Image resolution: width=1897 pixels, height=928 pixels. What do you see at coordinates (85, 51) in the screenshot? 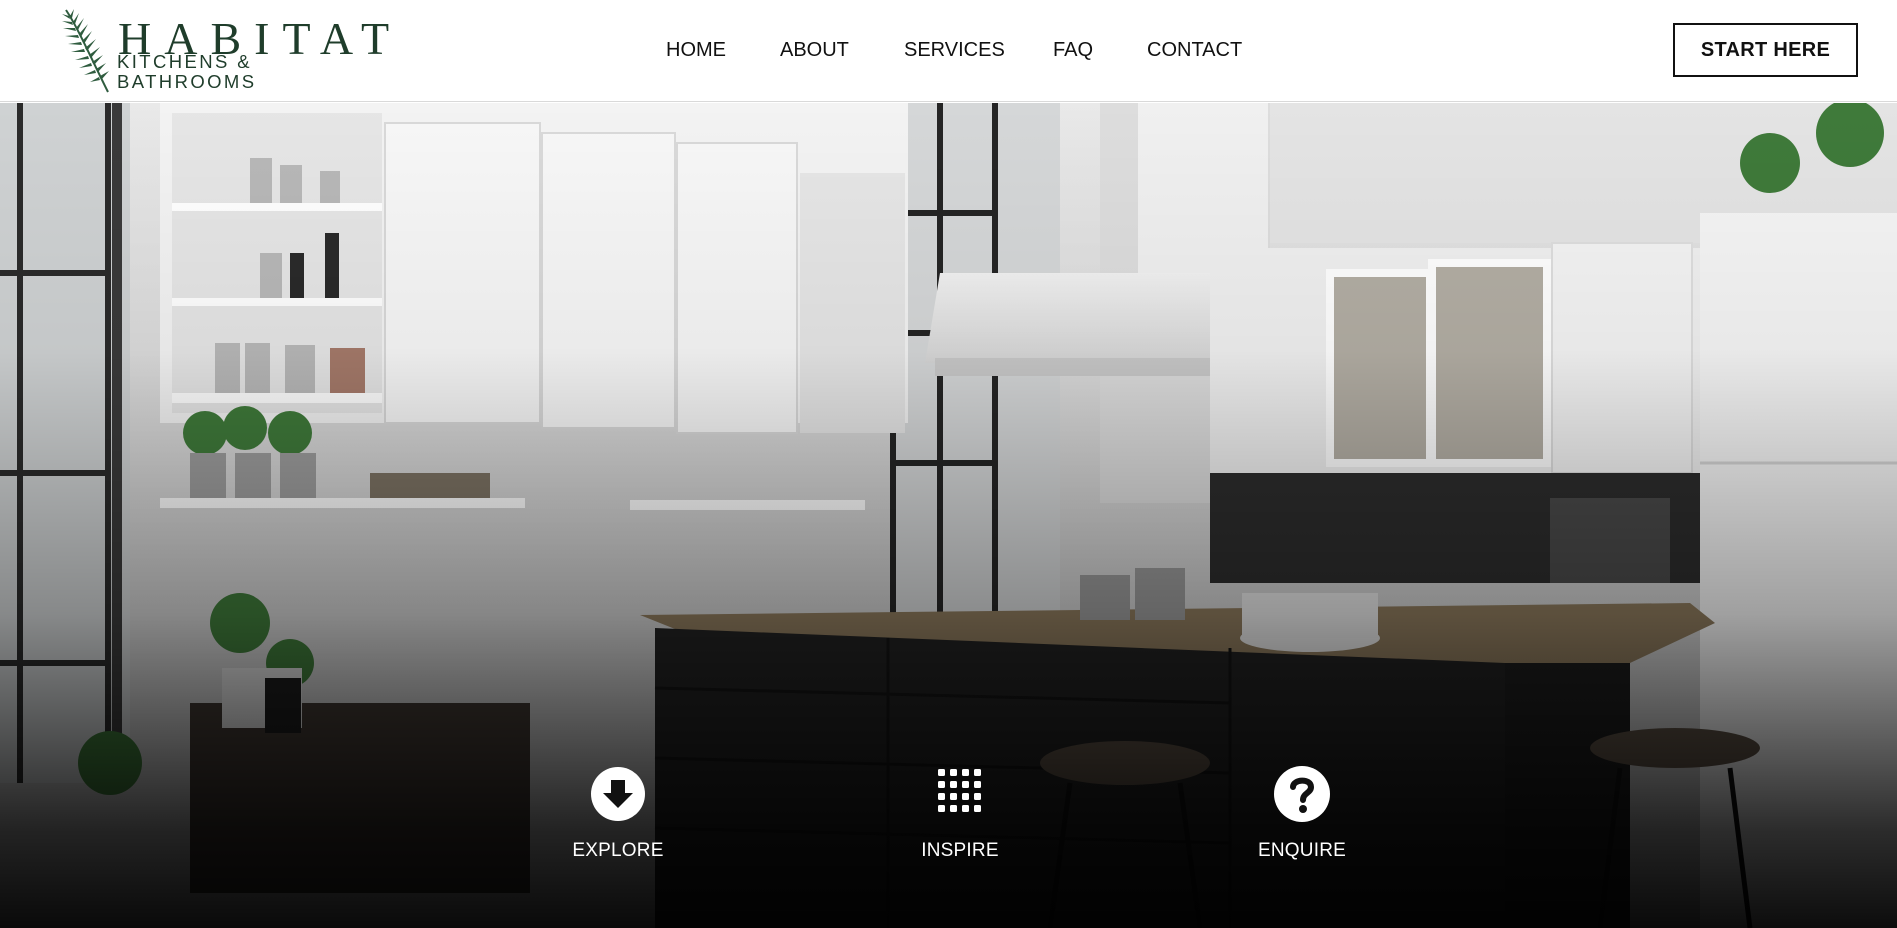
I see `fern-leaf-icon` at bounding box center [85, 51].